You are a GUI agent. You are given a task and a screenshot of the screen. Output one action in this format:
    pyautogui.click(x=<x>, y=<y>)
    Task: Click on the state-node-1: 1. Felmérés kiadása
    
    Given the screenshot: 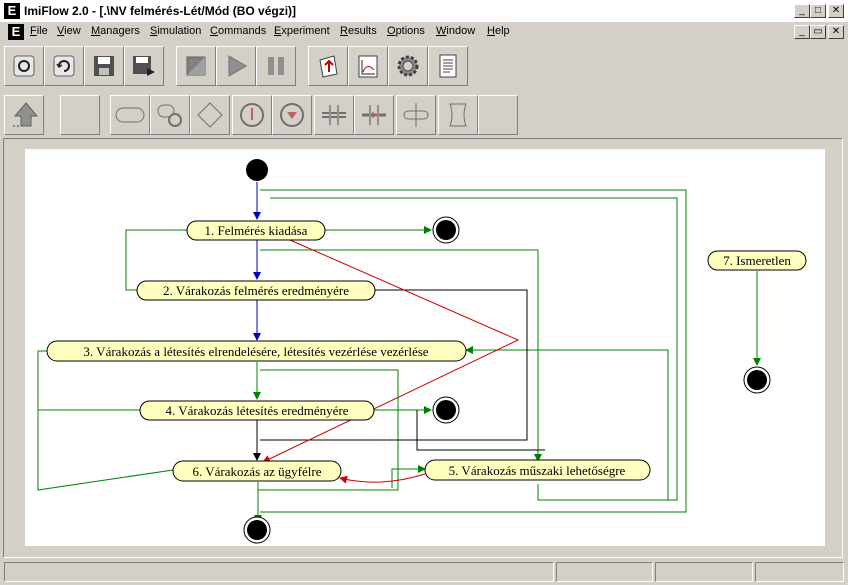 What is the action you would take?
    pyautogui.click(x=256, y=230)
    